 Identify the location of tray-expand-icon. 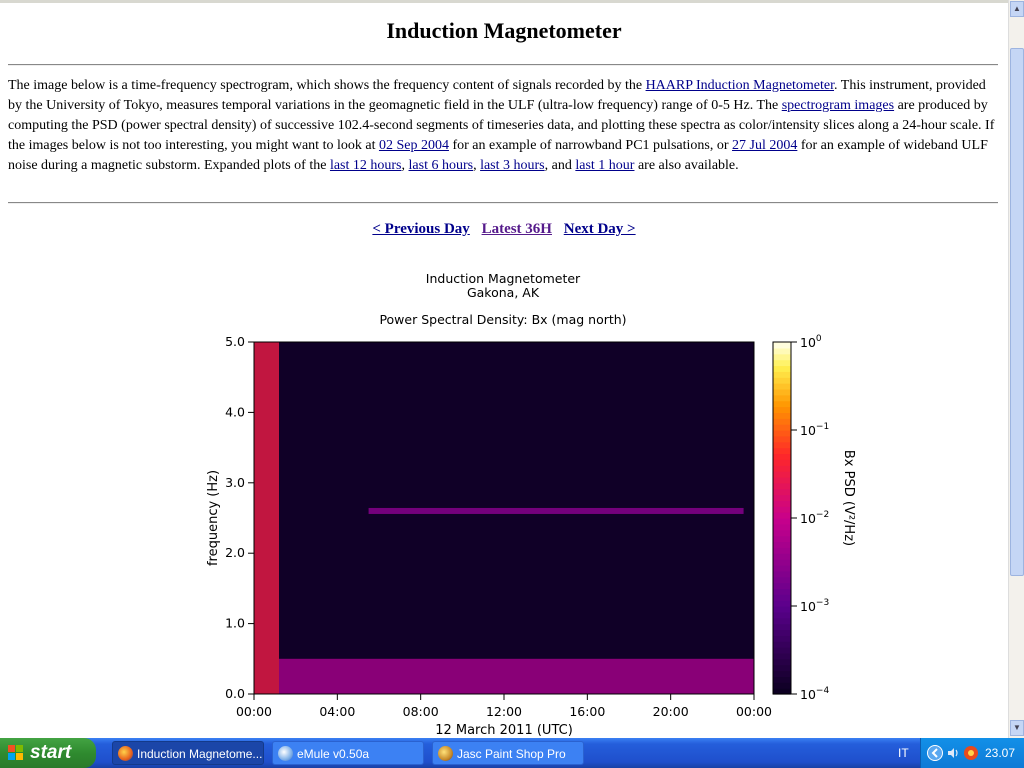
(935, 753).